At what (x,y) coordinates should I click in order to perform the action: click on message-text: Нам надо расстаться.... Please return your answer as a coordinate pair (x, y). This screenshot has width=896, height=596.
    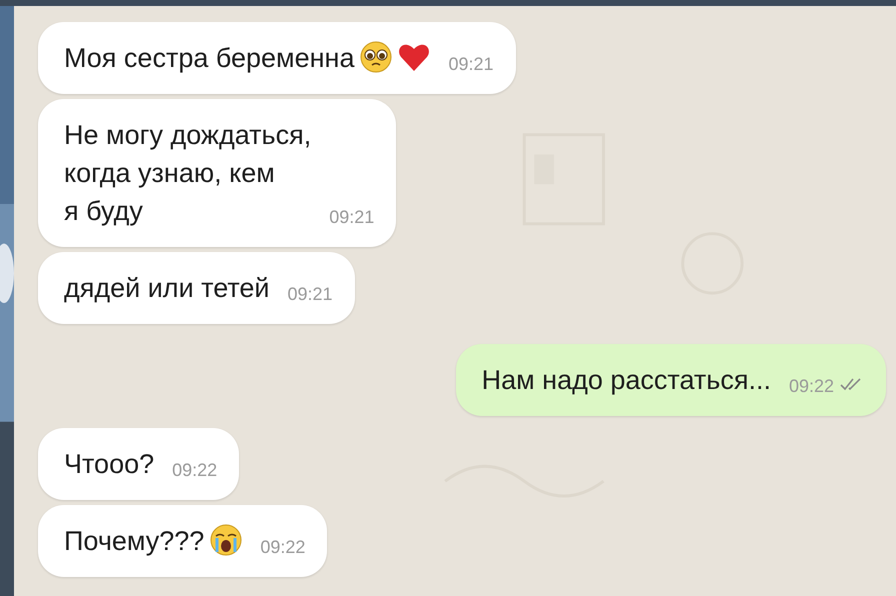
    Looking at the image, I should click on (626, 380).